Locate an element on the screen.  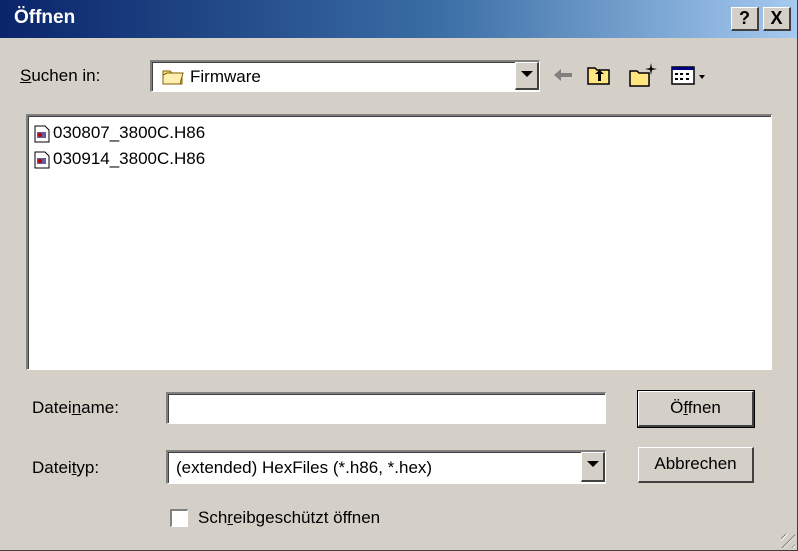
look-in-value: Firmware is located at coordinates (225, 76).